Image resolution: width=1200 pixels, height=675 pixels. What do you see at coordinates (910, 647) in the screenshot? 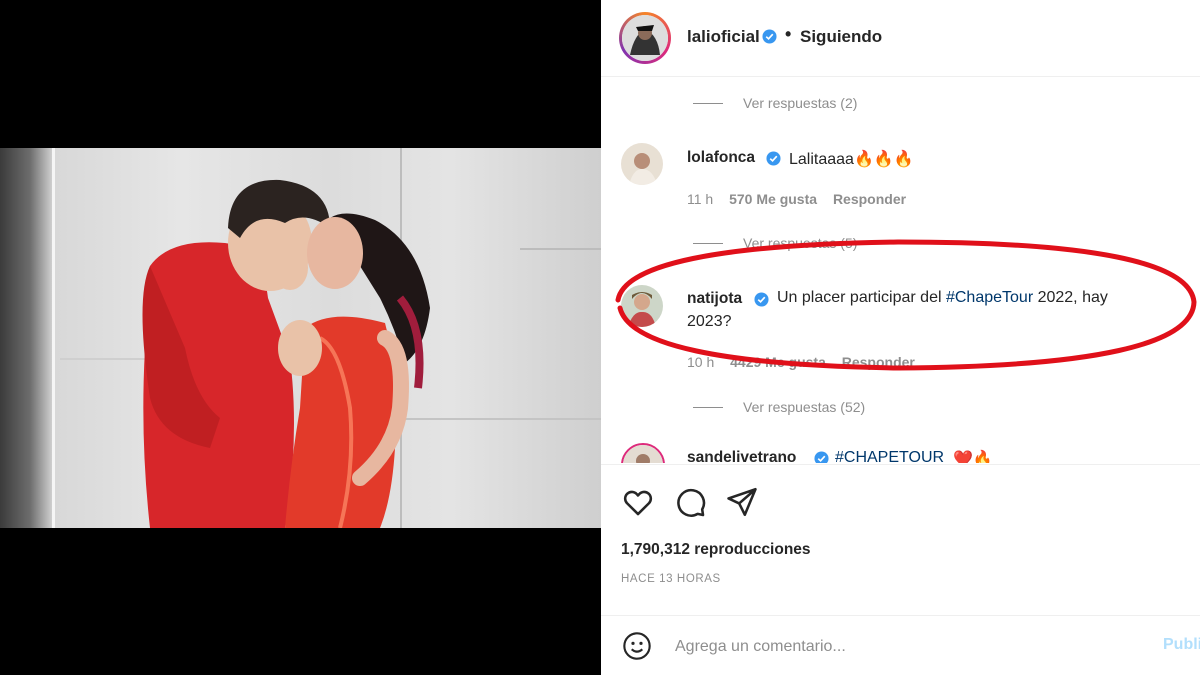
I see `comment-input` at bounding box center [910, 647].